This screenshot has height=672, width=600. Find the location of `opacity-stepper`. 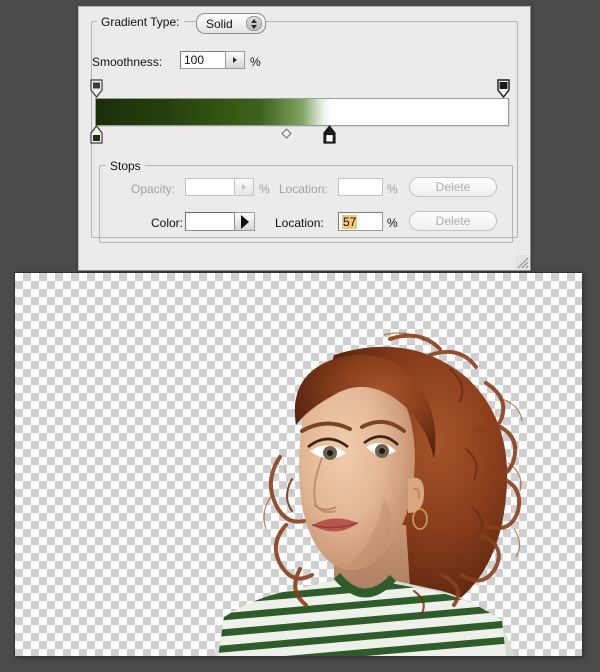

opacity-stepper is located at coordinates (244, 187).